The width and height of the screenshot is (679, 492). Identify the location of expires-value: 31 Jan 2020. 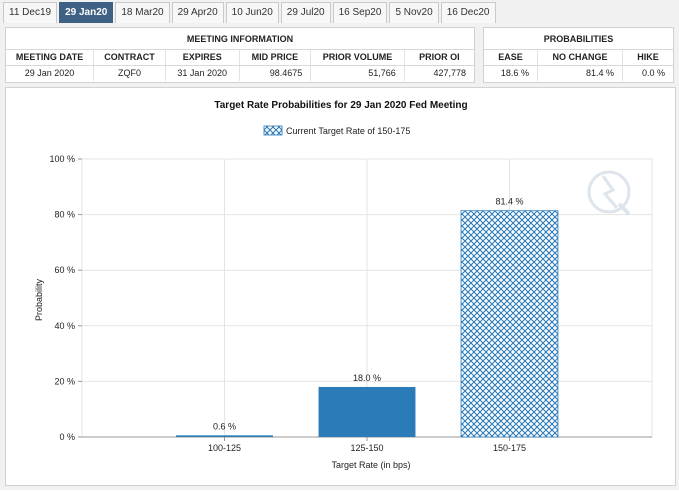
(202, 73).